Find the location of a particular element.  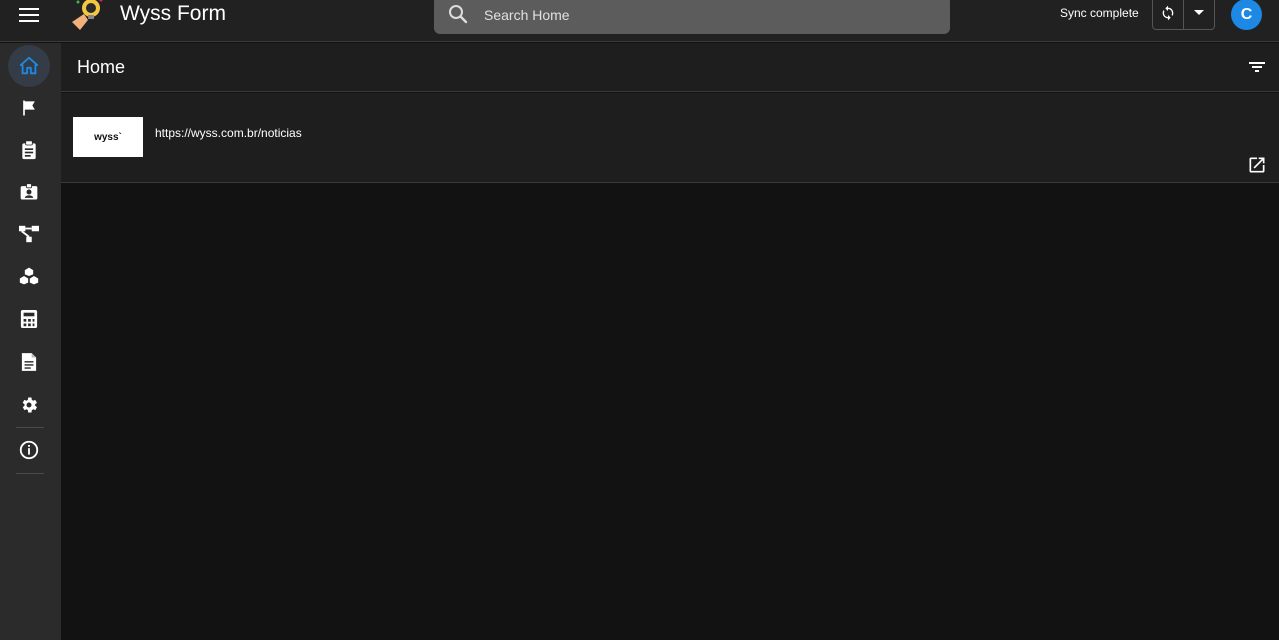

sidebar-item-contacts is located at coordinates (29, 192).